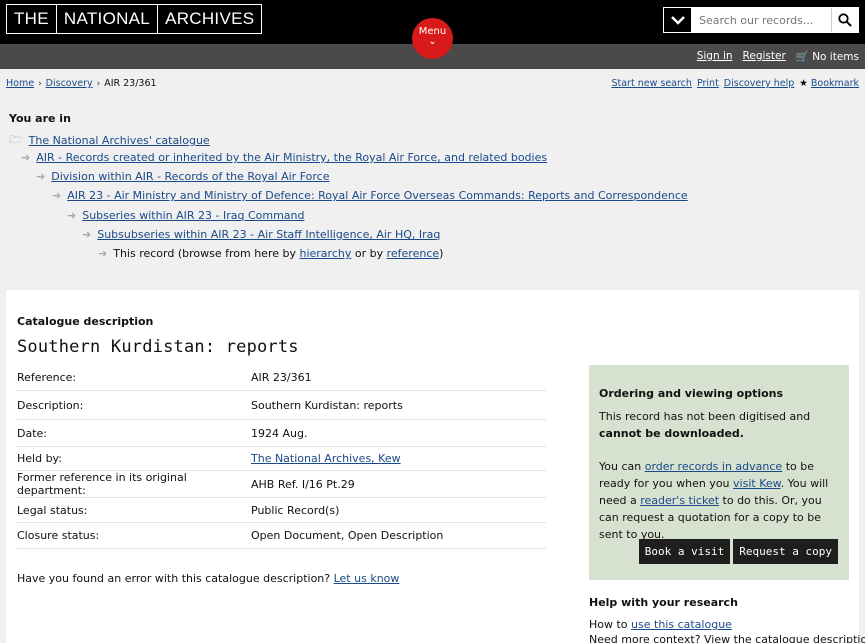  Describe the element at coordinates (715, 56) in the screenshot. I see `sign-in-link: Sign in` at that location.